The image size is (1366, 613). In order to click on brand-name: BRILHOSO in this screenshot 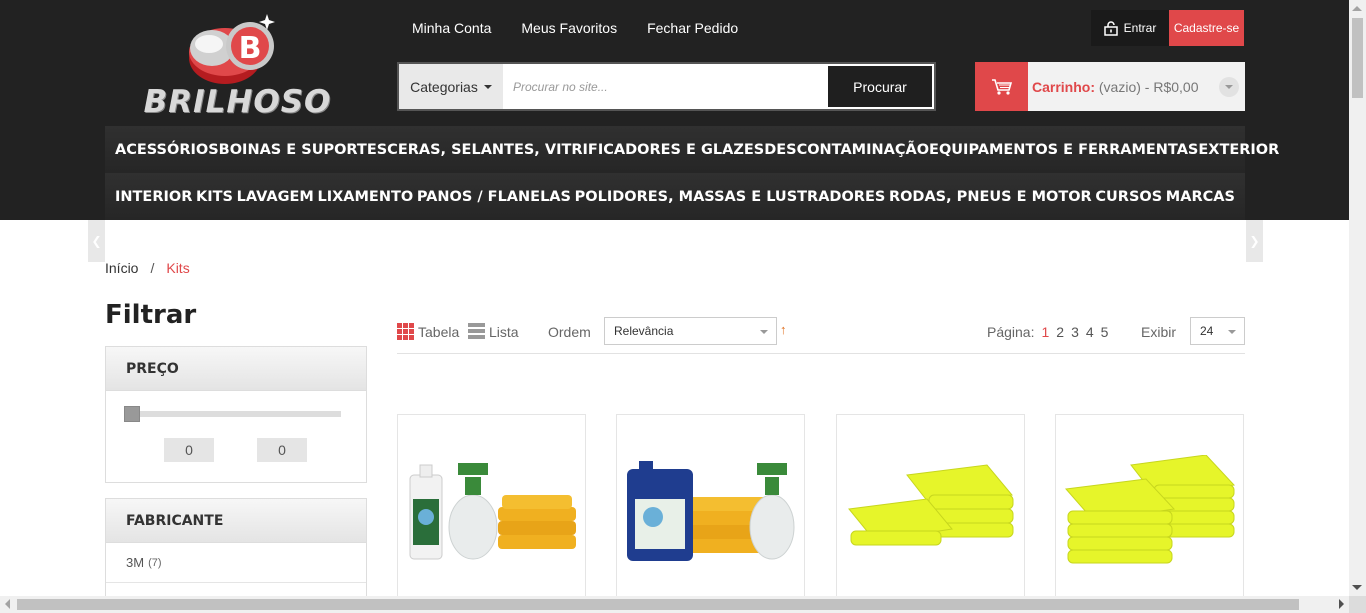, I will do `click(237, 102)`.